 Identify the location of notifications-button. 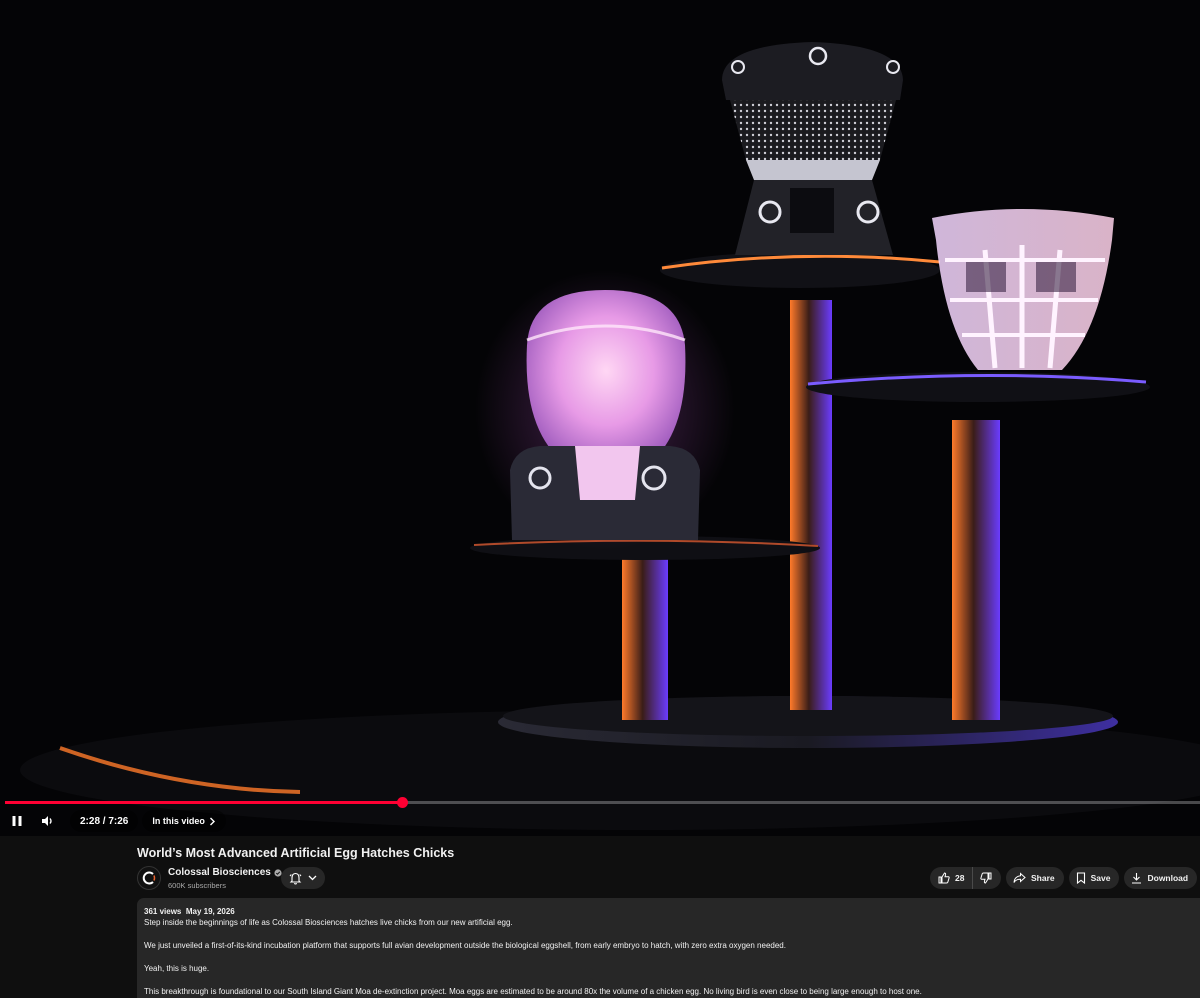
(303, 878).